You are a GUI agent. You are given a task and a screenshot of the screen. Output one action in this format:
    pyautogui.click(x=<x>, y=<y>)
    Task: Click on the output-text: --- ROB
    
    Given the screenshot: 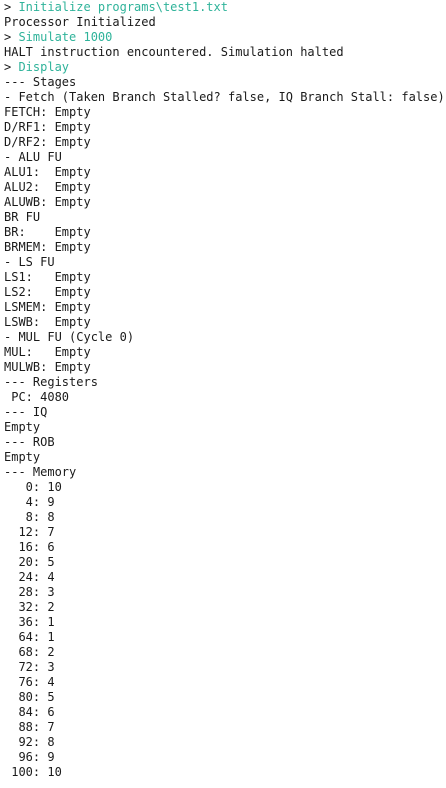 What is the action you would take?
    pyautogui.click(x=29, y=442)
    